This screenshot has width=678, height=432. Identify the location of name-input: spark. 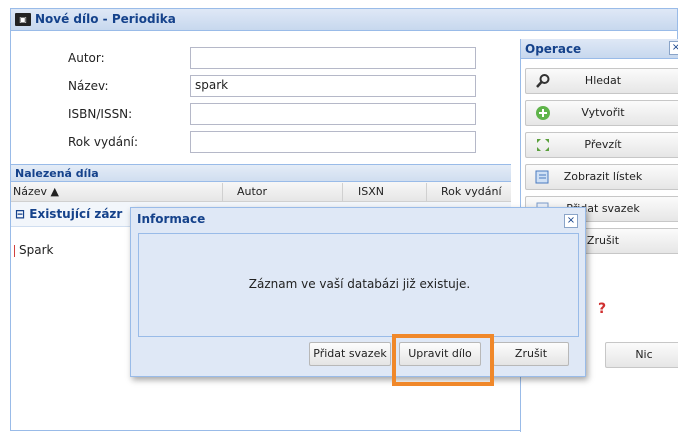
(333, 86).